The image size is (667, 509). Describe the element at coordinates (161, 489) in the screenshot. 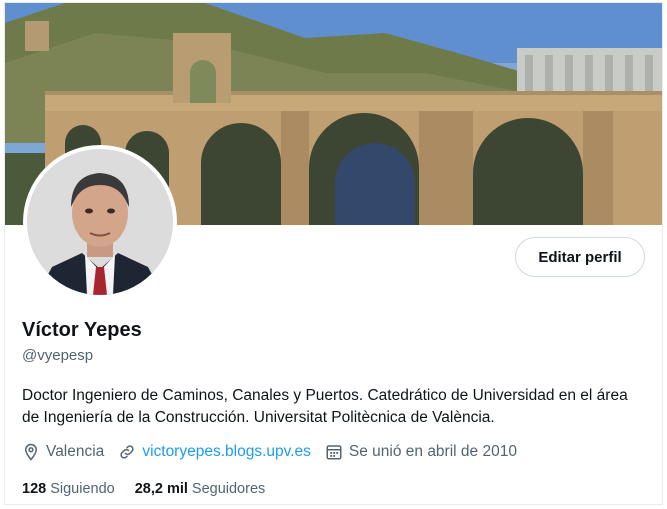

I see `followers-count: 28,2 mil` at that location.